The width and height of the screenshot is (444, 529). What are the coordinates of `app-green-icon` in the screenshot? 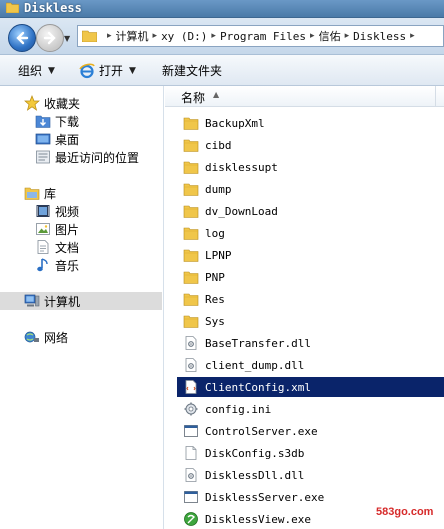 It's located at (191, 519).